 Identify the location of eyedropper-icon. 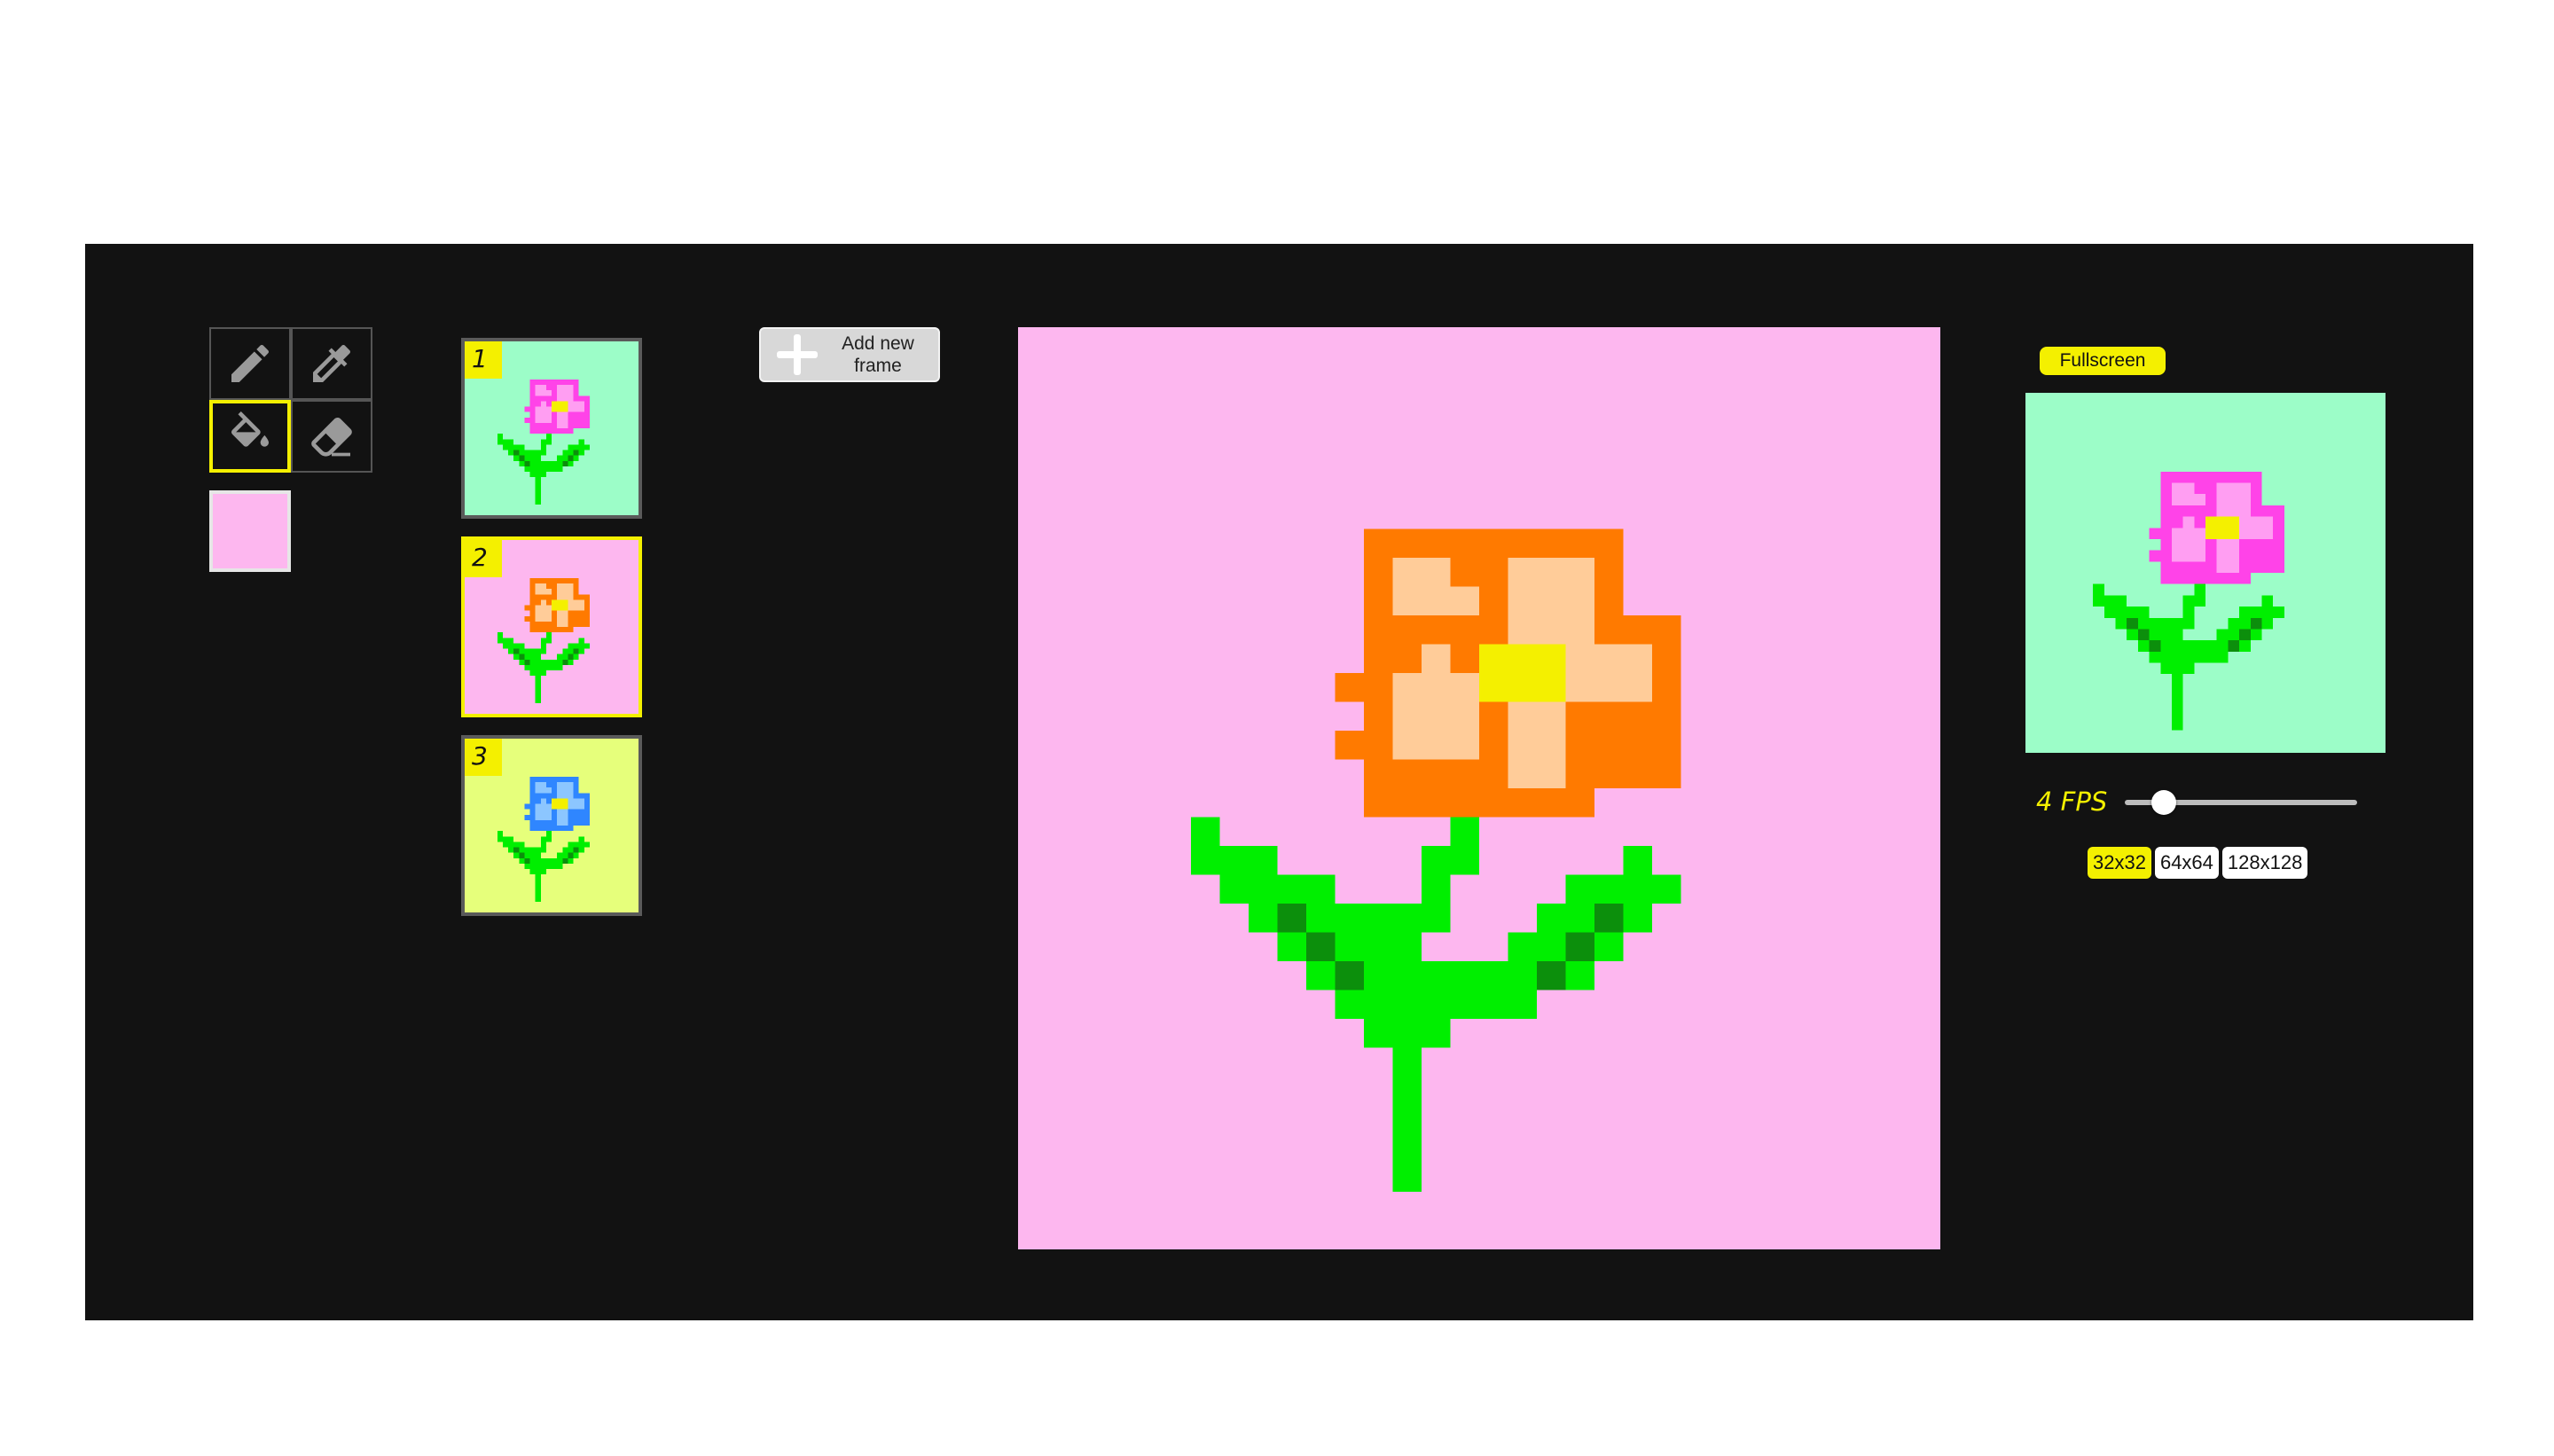
(332, 363).